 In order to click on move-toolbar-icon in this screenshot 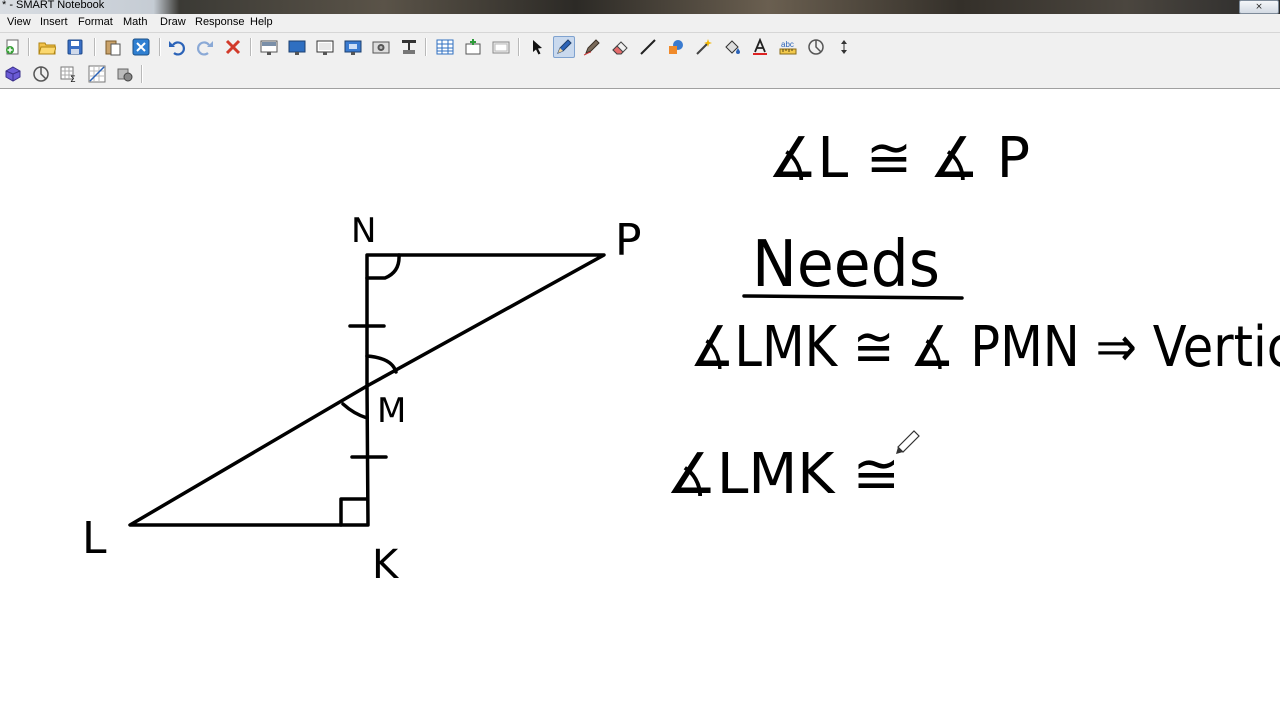, I will do `click(844, 47)`.